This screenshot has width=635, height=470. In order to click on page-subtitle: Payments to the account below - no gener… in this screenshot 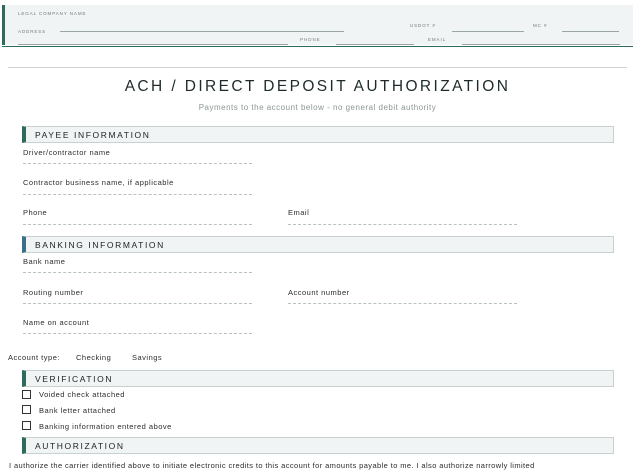, I will do `click(317, 107)`.